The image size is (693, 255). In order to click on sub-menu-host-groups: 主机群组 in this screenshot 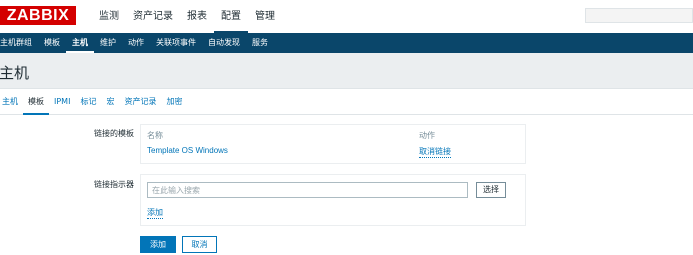, I will do `click(19, 43)`.